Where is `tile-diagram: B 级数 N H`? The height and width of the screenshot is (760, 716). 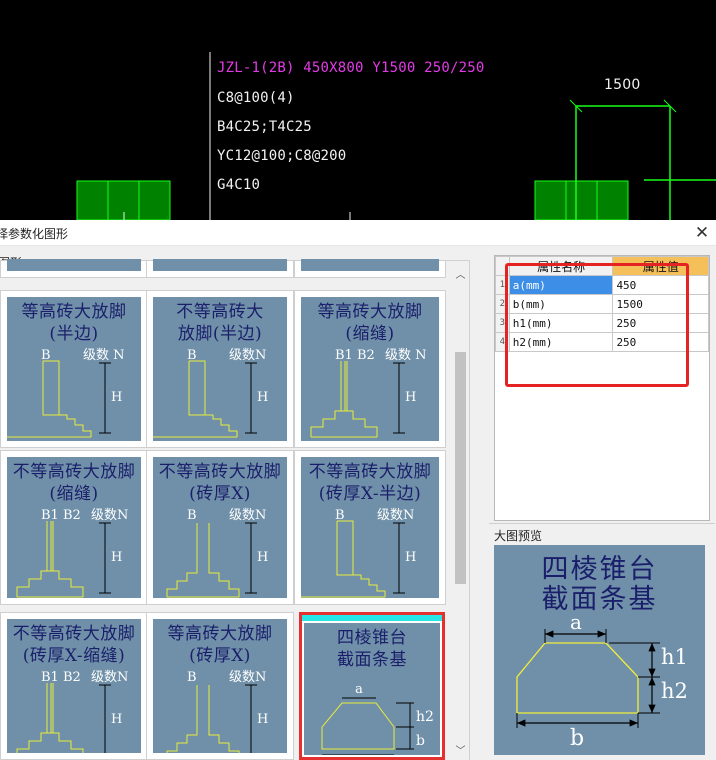
tile-diagram: B 级数 N H is located at coordinates (66, 393).